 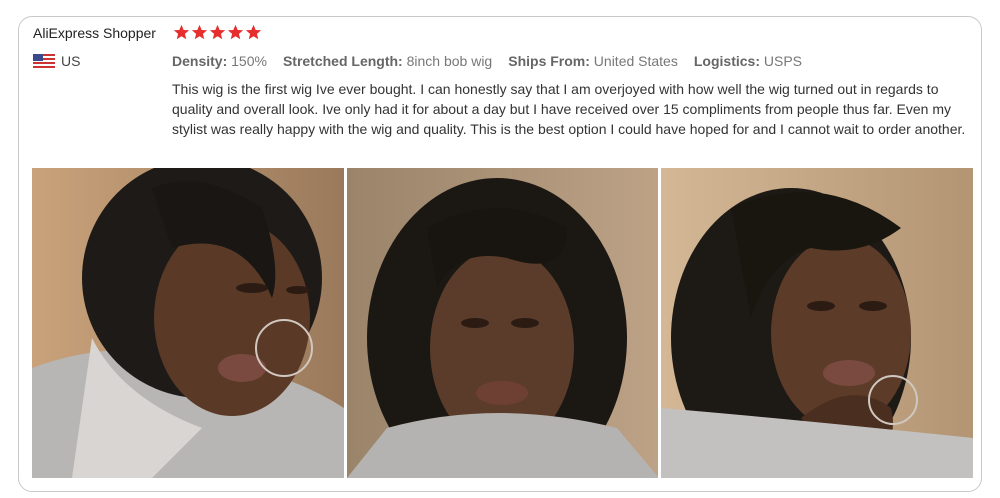 I want to click on attribute-density: Density: 150%, so click(x=219, y=61).